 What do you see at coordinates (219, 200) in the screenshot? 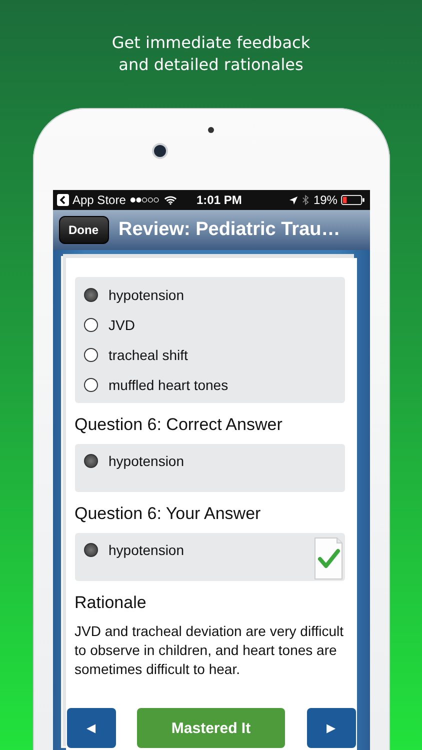
I see `clock-time: 1:01 PM` at bounding box center [219, 200].